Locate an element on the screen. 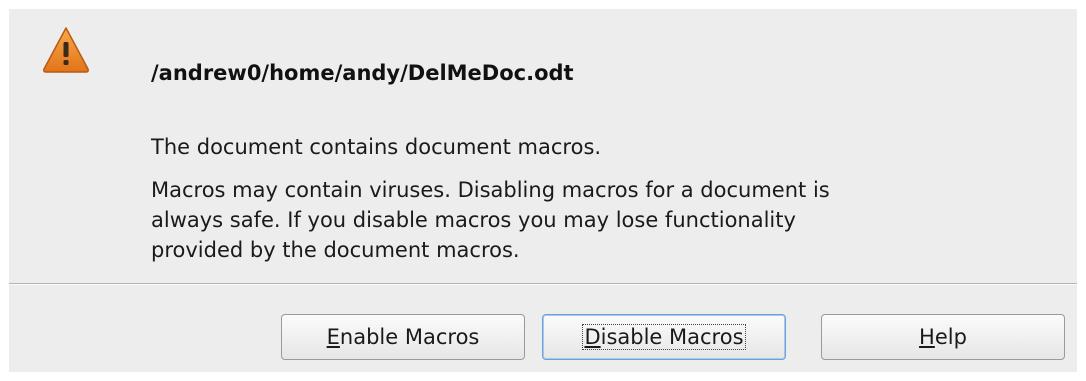 The width and height of the screenshot is (1086, 381). help-button: Help is located at coordinates (943, 337).